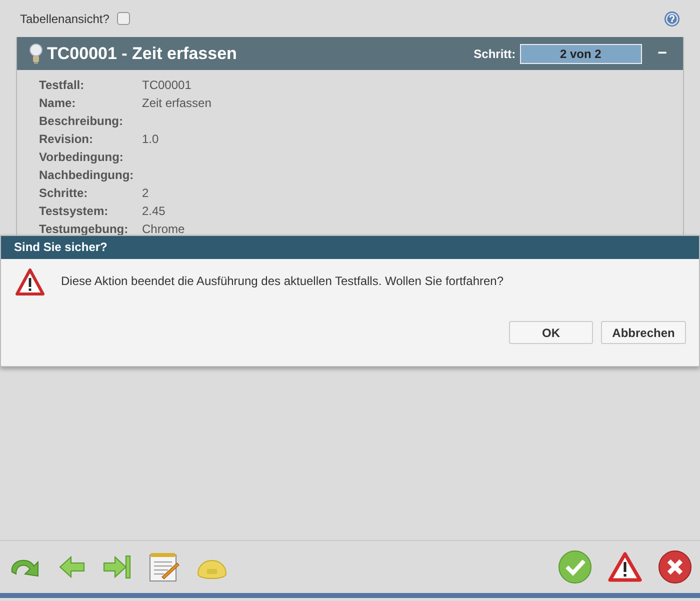  I want to click on ok-button: OK, so click(551, 332).